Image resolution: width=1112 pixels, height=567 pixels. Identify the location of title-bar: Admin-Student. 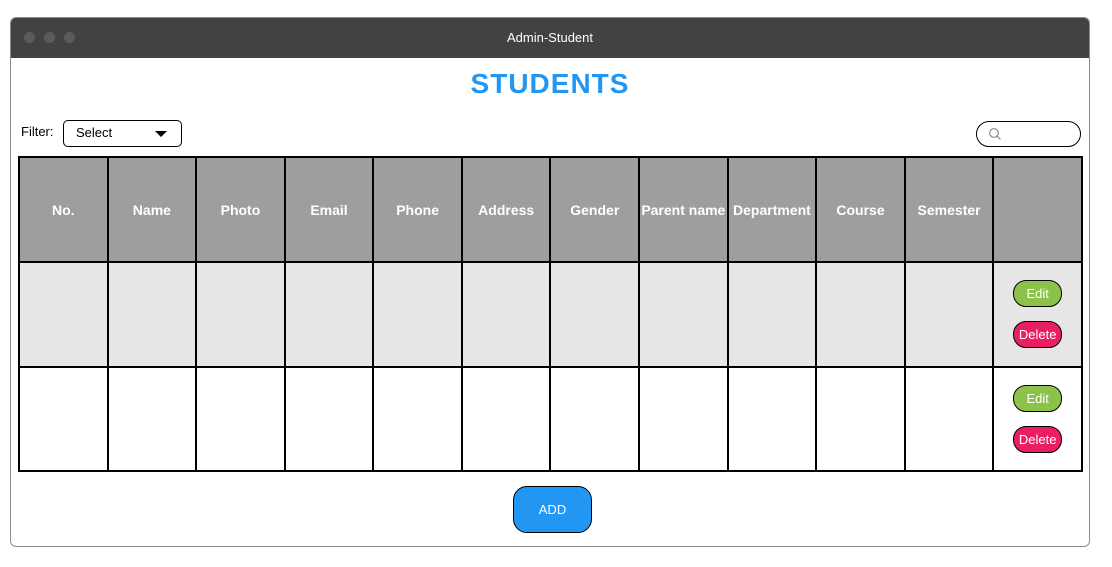
(550, 38).